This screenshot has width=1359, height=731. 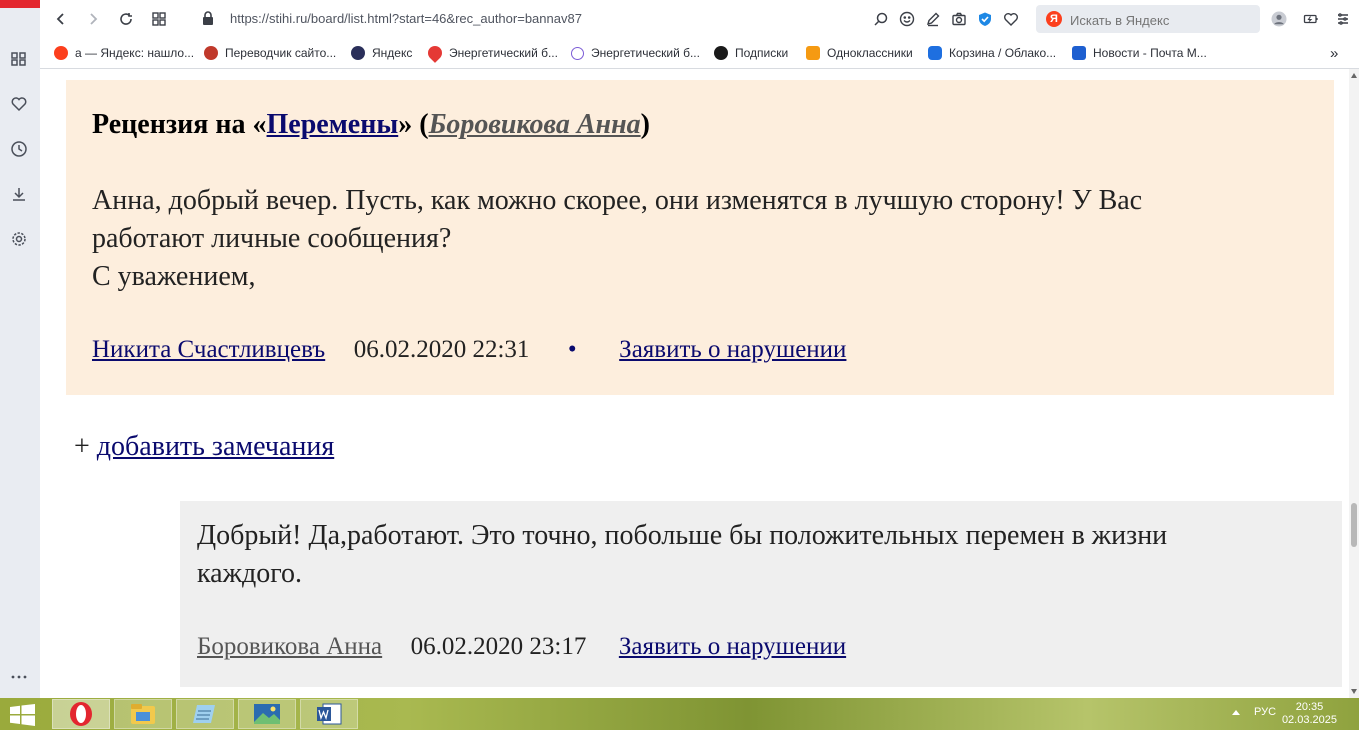 I want to click on windows-start-icon, so click(x=23, y=715).